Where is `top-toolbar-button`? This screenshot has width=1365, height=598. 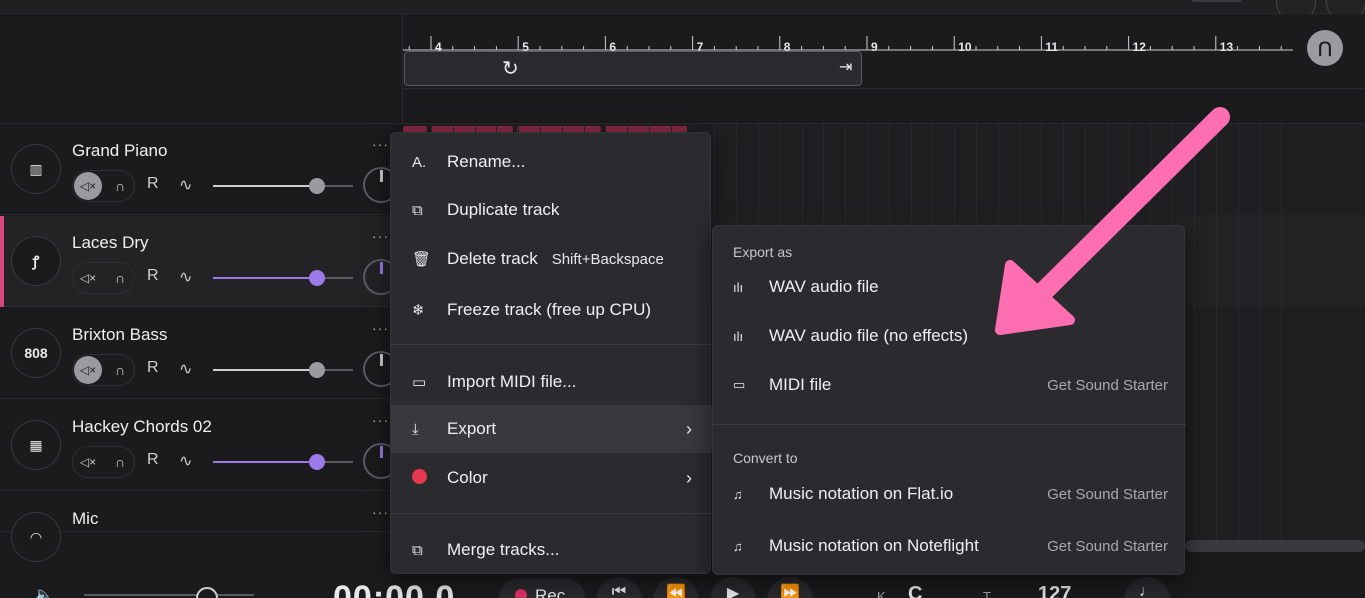 top-toolbar-button is located at coordinates (1217, 1).